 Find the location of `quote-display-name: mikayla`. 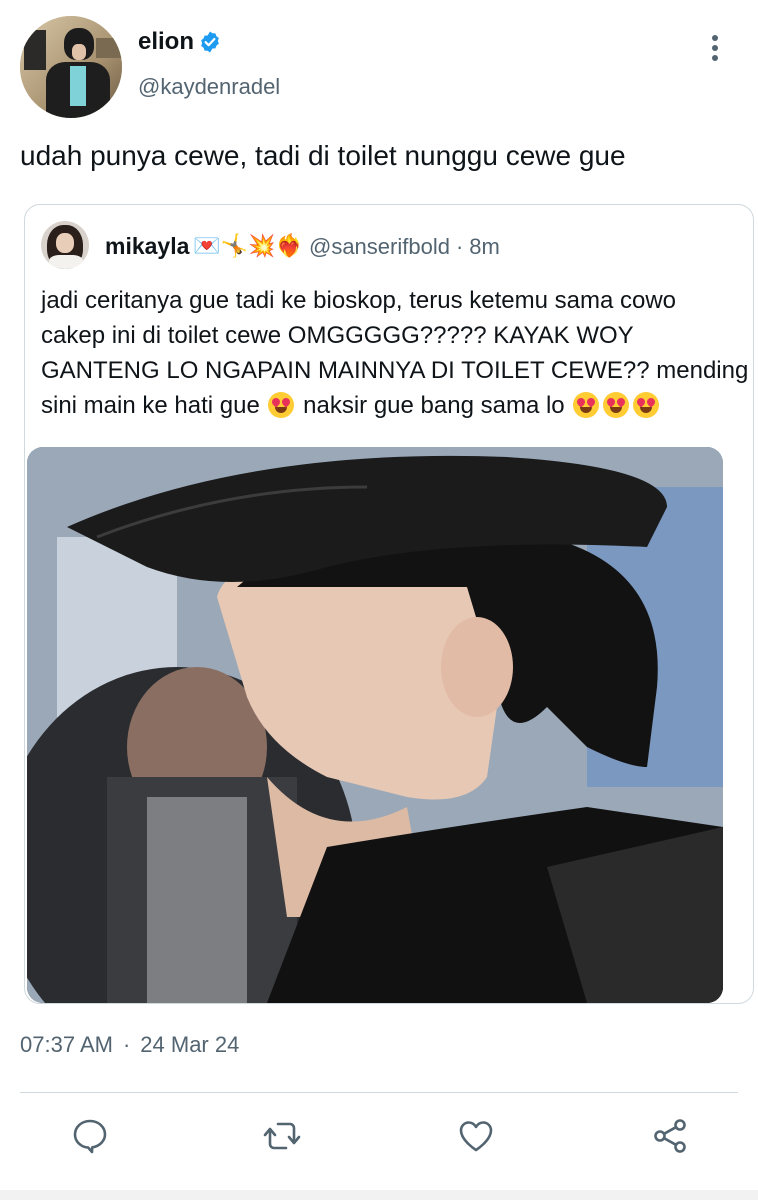

quote-display-name: mikayla is located at coordinates (147, 246).